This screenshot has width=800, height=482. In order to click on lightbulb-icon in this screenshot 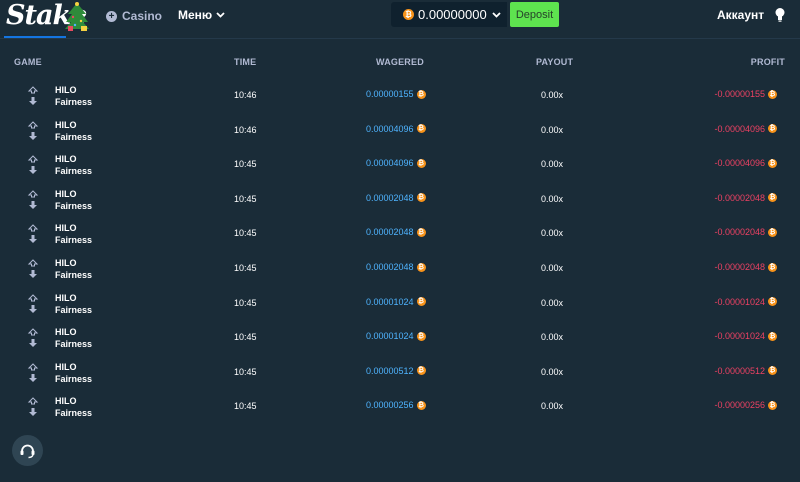, I will do `click(780, 14)`.